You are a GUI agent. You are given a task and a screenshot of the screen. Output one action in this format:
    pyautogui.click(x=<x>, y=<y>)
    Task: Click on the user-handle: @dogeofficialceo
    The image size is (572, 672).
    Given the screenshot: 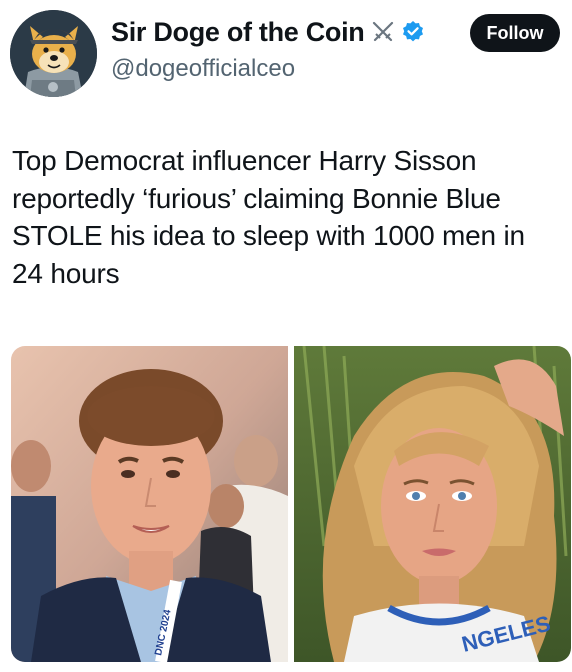 What is the action you would take?
    pyautogui.click(x=203, y=69)
    